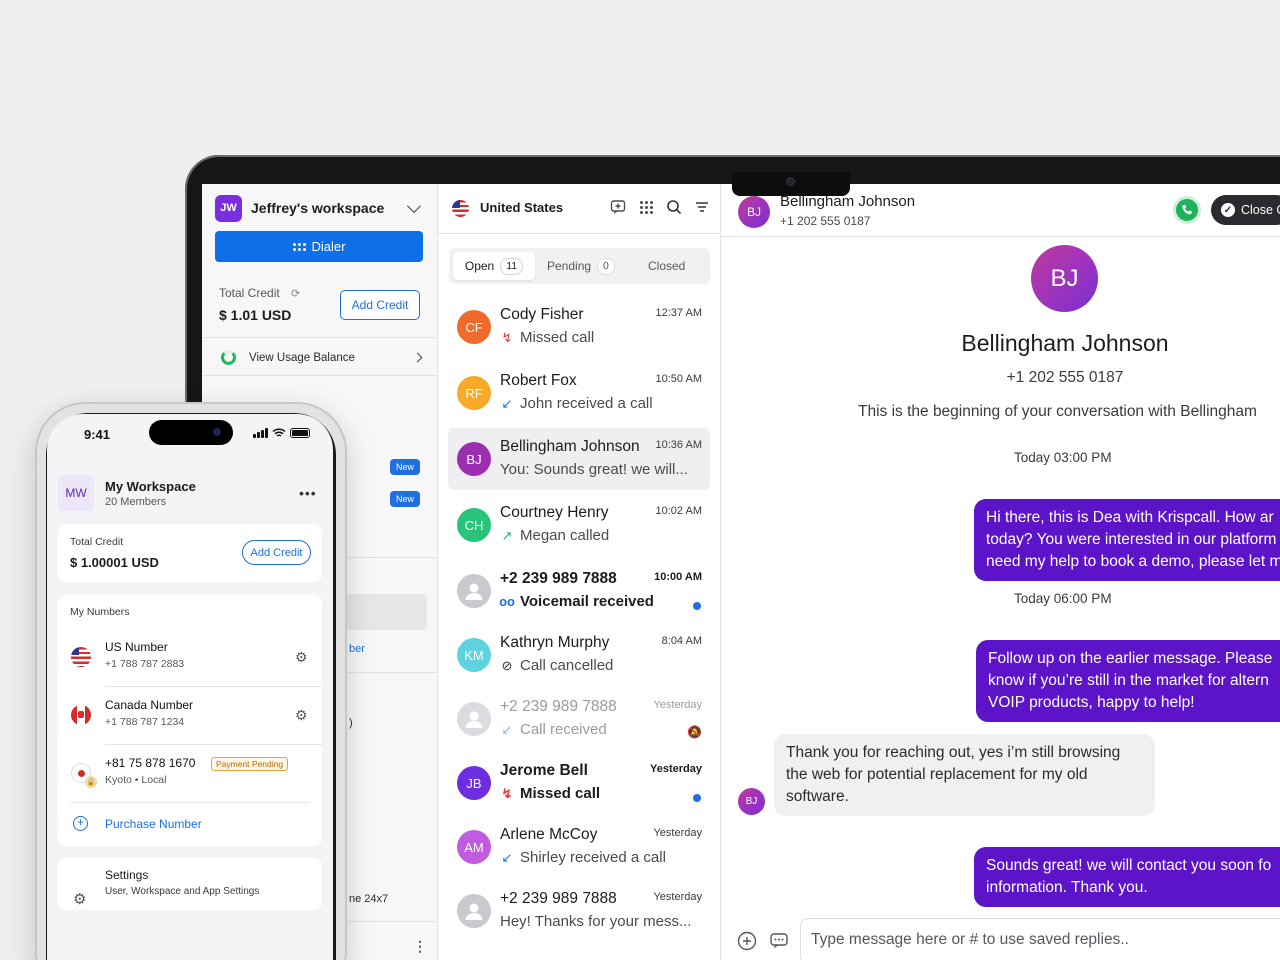  I want to click on avatar: CF, so click(474, 327).